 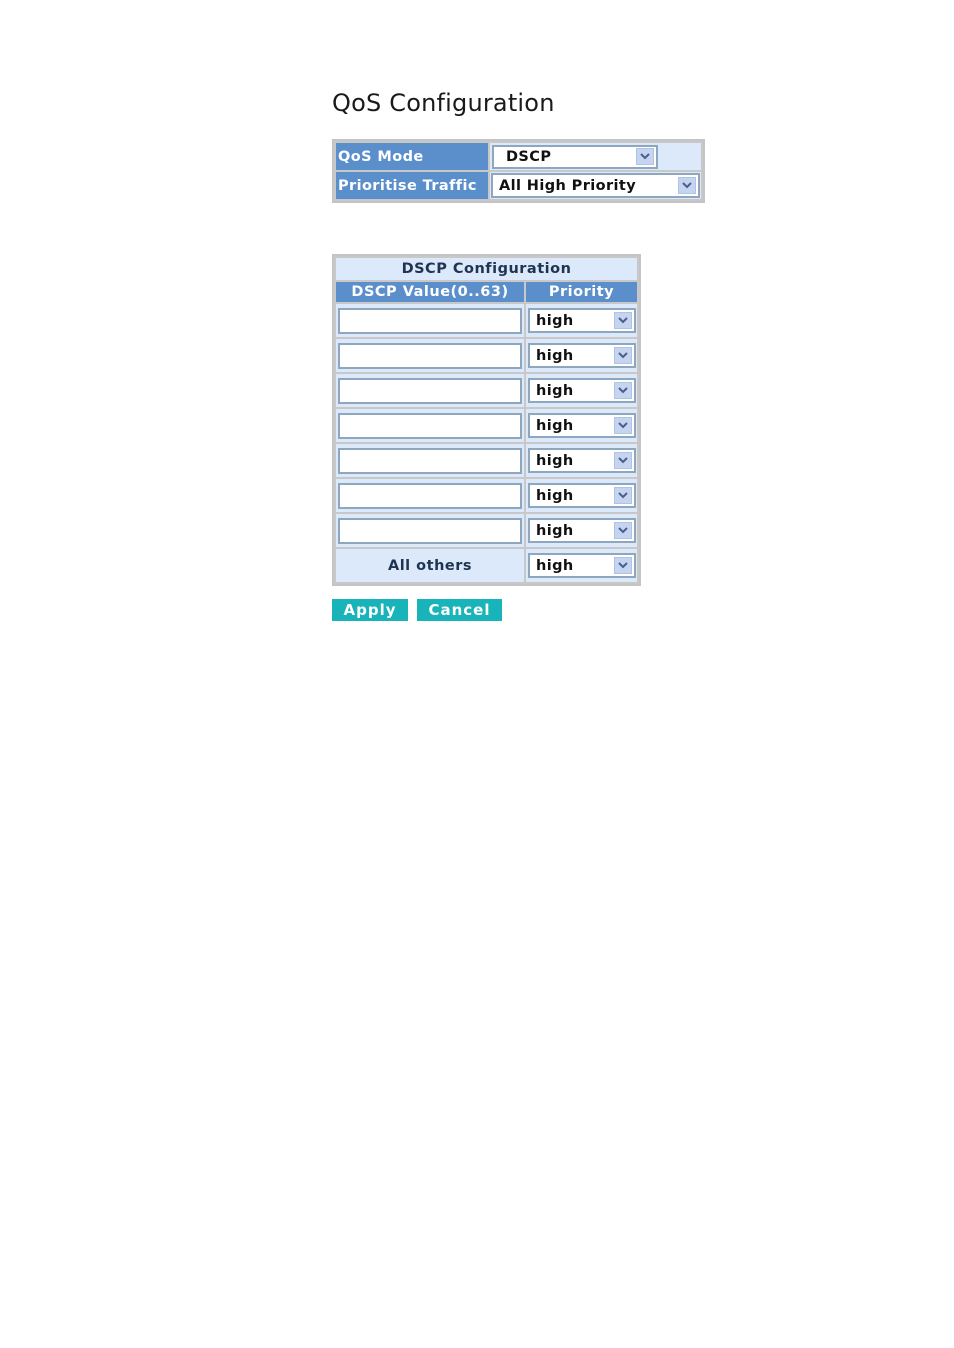 I want to click on all-others-priority-select: high, so click(x=582, y=565).